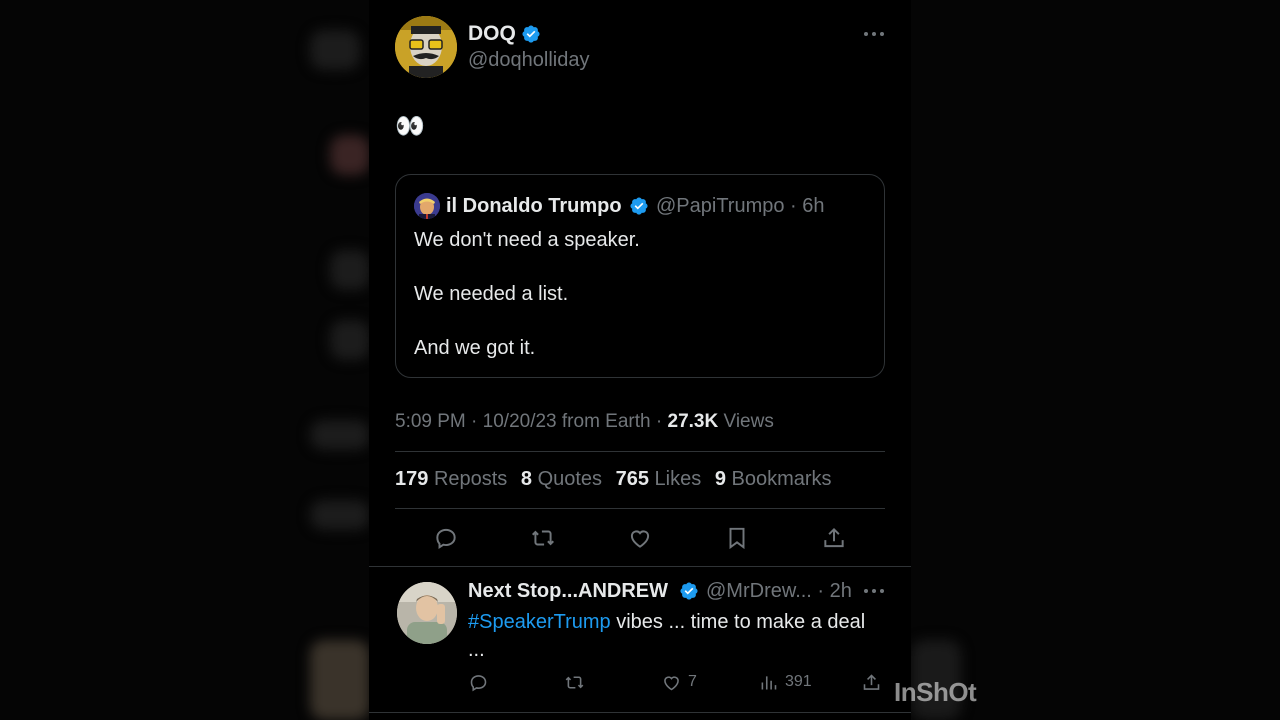 This screenshot has height=720, width=1280. Describe the element at coordinates (427, 206) in the screenshot. I see `quote-author-avatar` at that location.